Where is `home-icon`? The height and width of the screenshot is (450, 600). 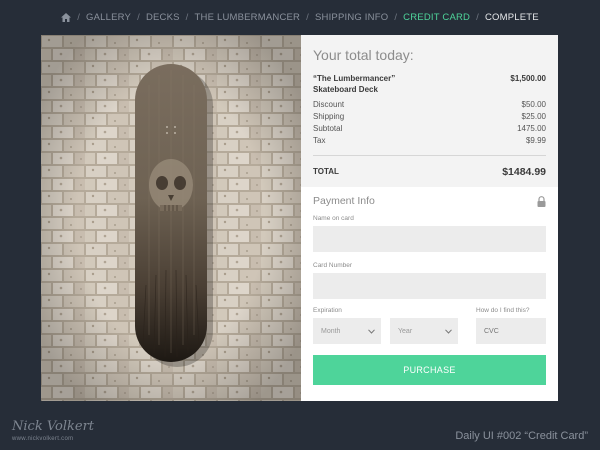 home-icon is located at coordinates (66, 17).